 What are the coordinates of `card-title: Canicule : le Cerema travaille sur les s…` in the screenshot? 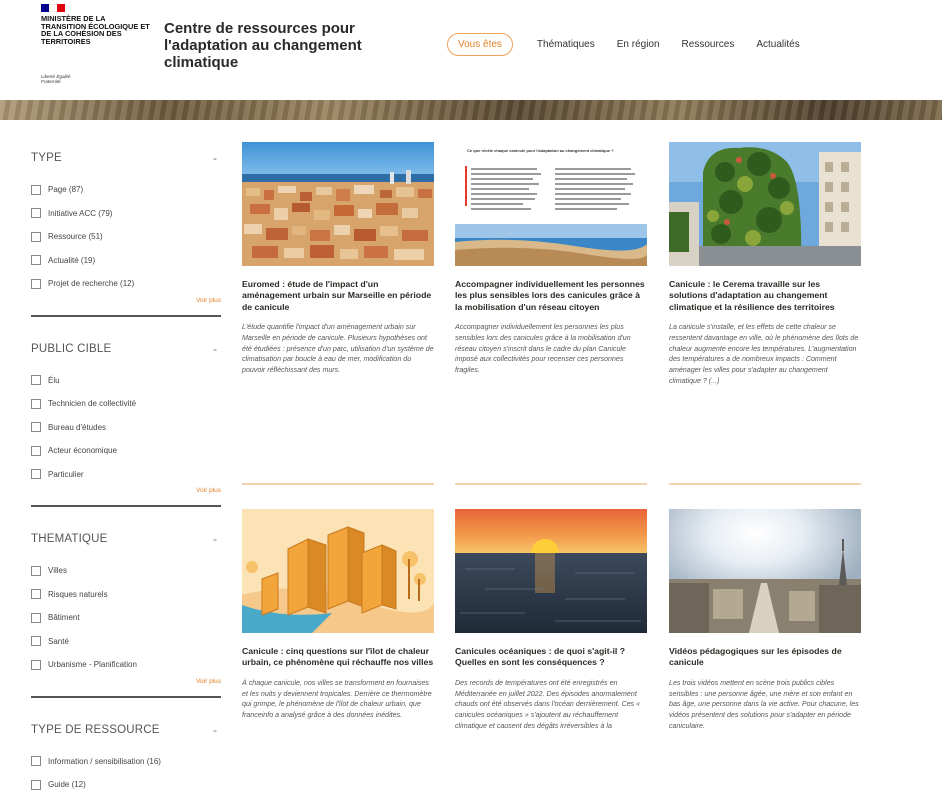 It's located at (765, 296).